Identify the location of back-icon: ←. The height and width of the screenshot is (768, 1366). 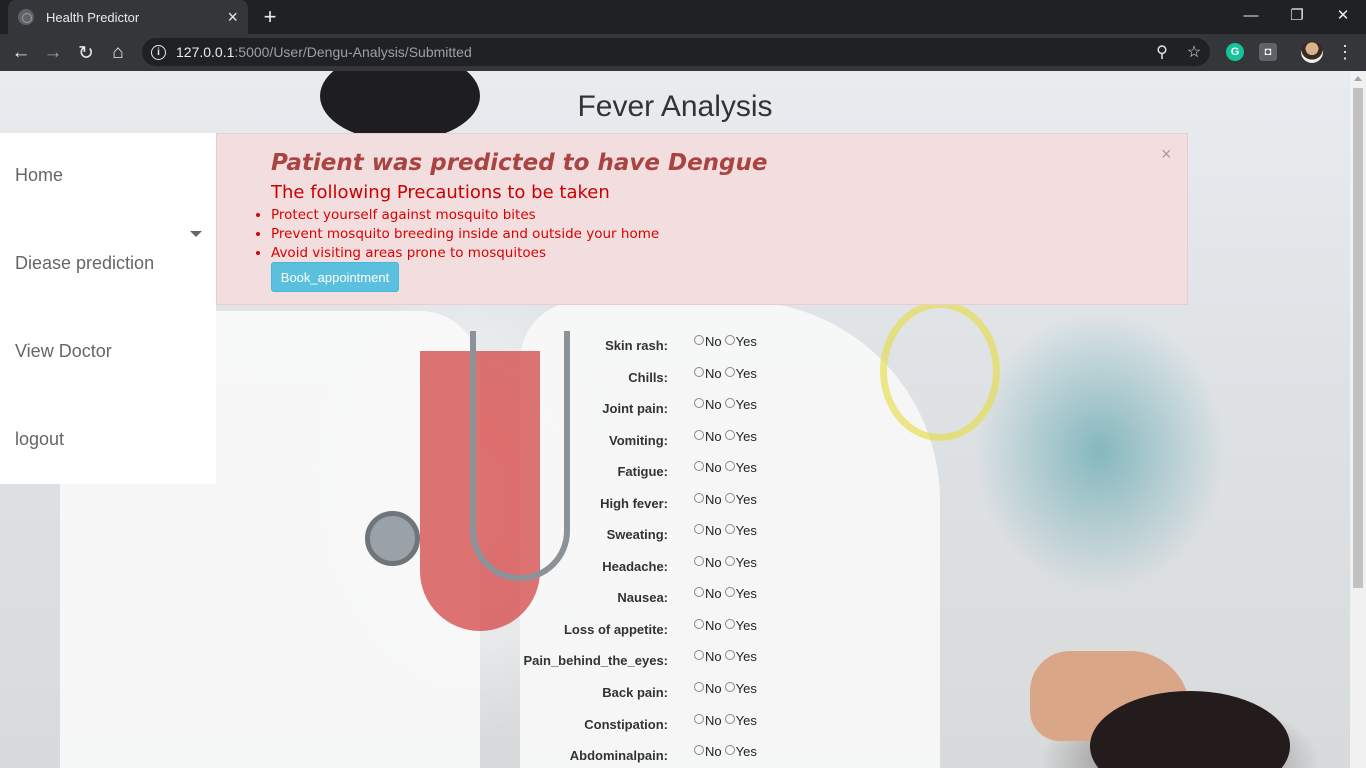
(21, 53).